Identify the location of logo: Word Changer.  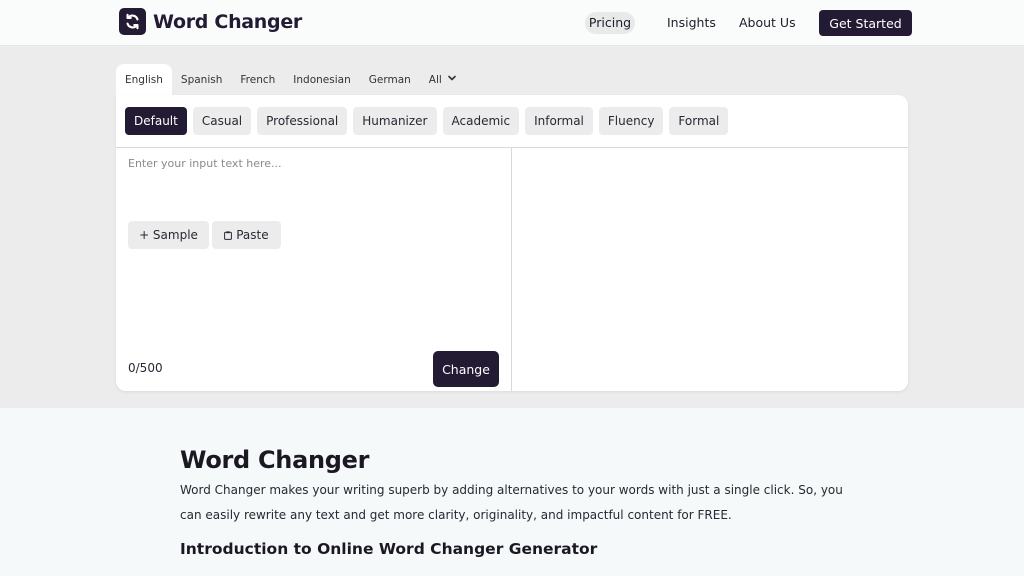
(210, 21).